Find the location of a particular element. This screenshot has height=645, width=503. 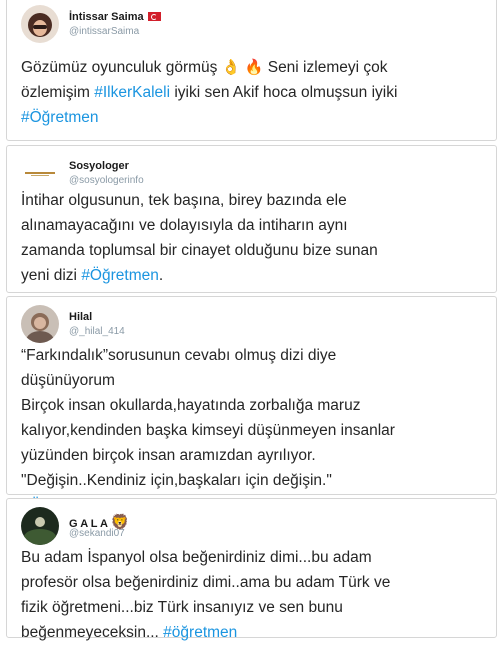

display-name: İntissar Saima is located at coordinates (115, 17).